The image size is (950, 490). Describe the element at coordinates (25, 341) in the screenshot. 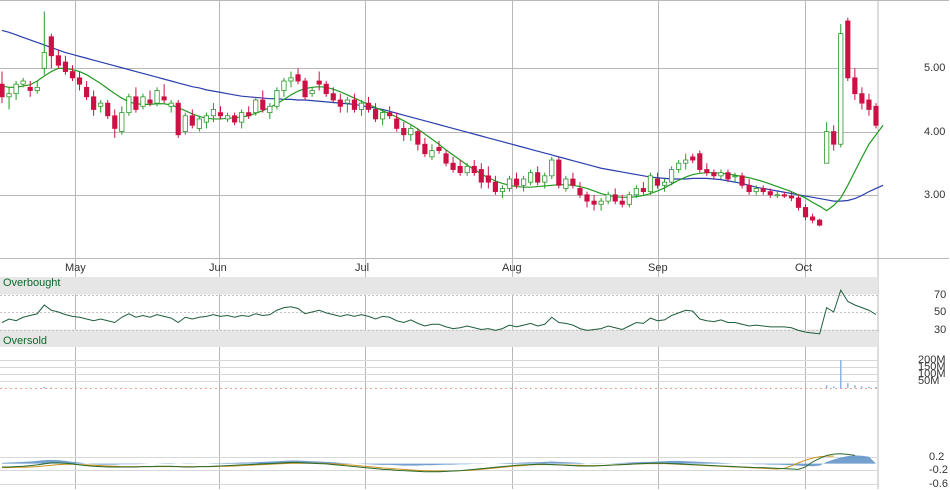

I see `oversold-label: Oversold` at that location.